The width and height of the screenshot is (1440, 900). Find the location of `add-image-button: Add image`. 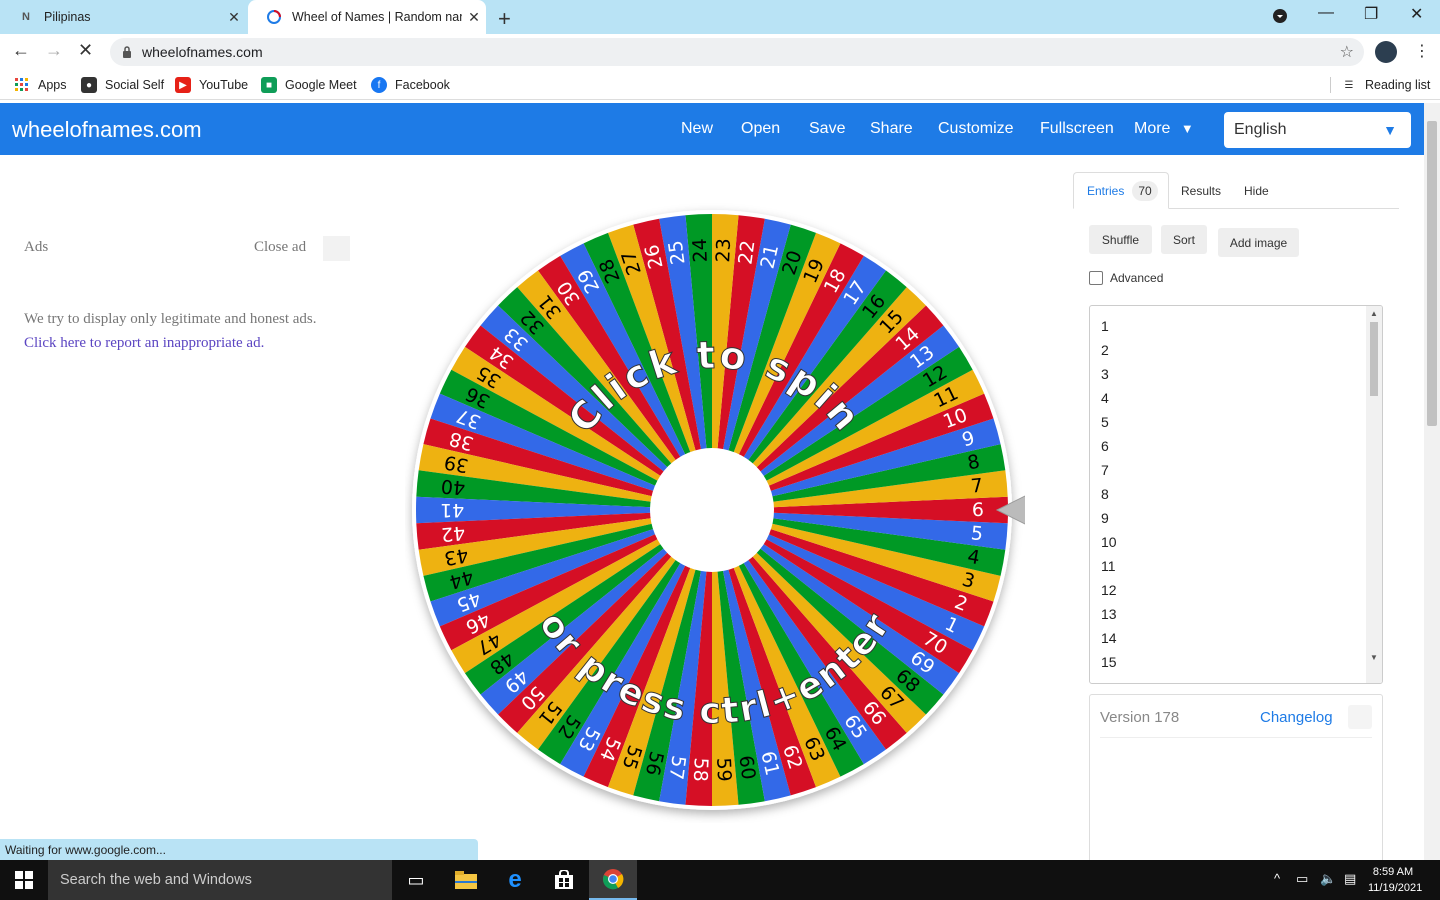

add-image-button: Add image is located at coordinates (1258, 242).